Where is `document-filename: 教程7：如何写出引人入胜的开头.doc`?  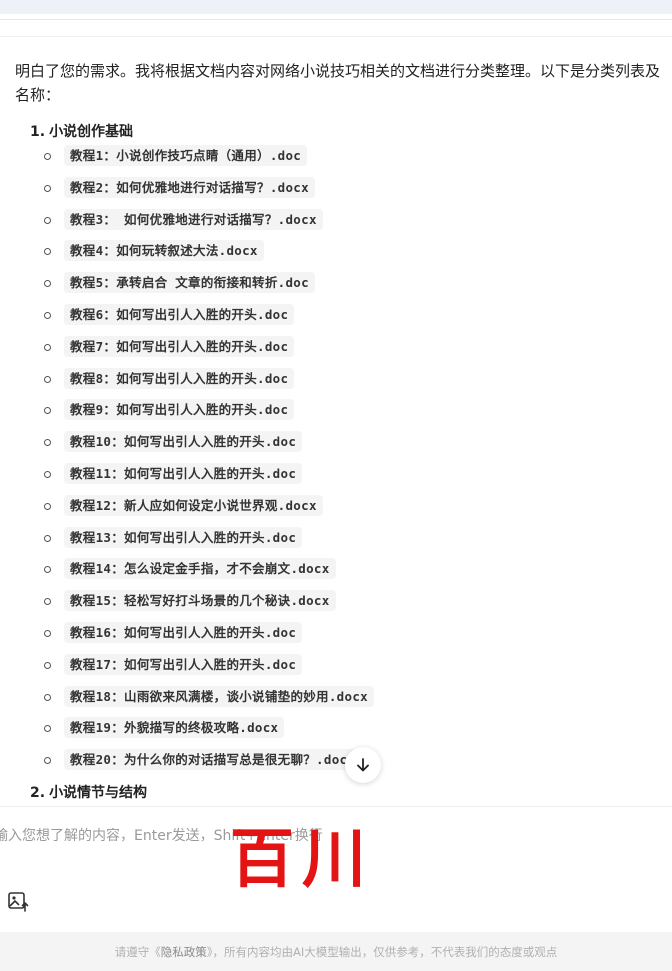 document-filename: 教程7：如何写出引人入胜的开头.doc is located at coordinates (179, 346).